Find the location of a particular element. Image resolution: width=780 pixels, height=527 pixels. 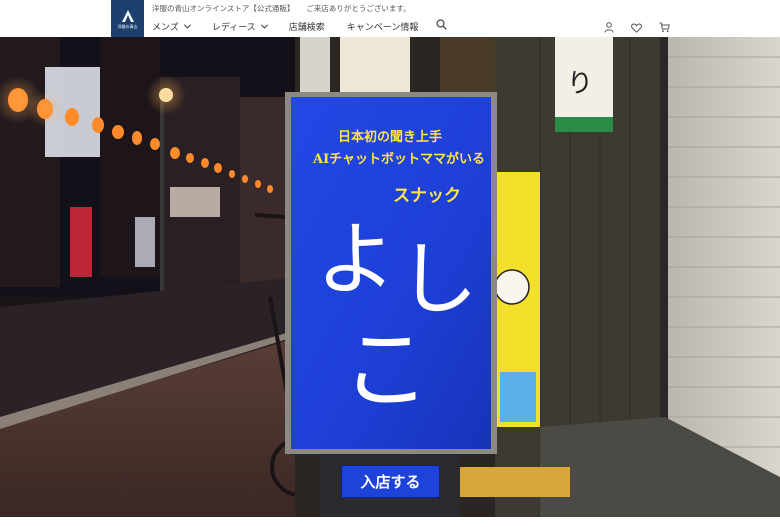

nav-label: 店舗検索 is located at coordinates (306, 27).